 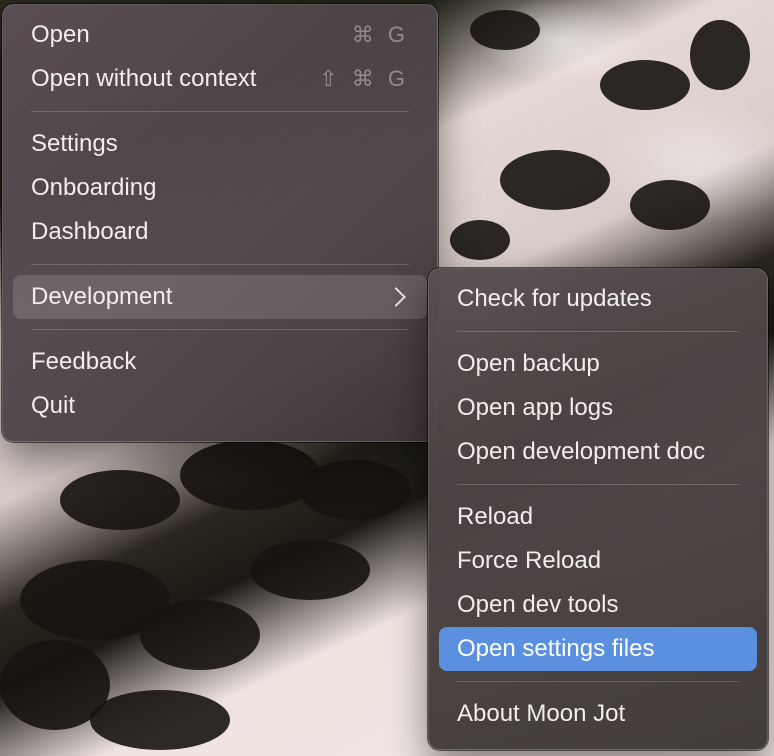 What do you see at coordinates (598, 517) in the screenshot?
I see `menu-item-reload: Reload` at bounding box center [598, 517].